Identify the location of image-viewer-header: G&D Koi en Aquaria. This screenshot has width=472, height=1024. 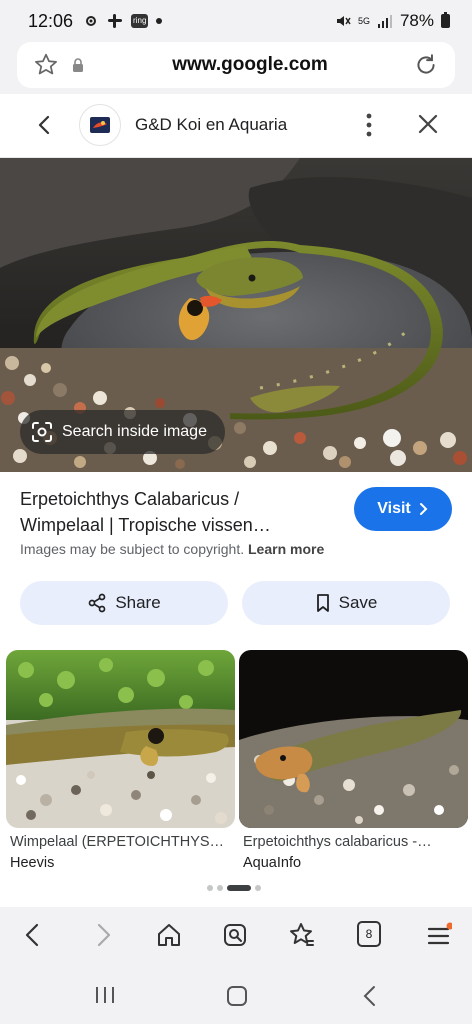
(236, 126).